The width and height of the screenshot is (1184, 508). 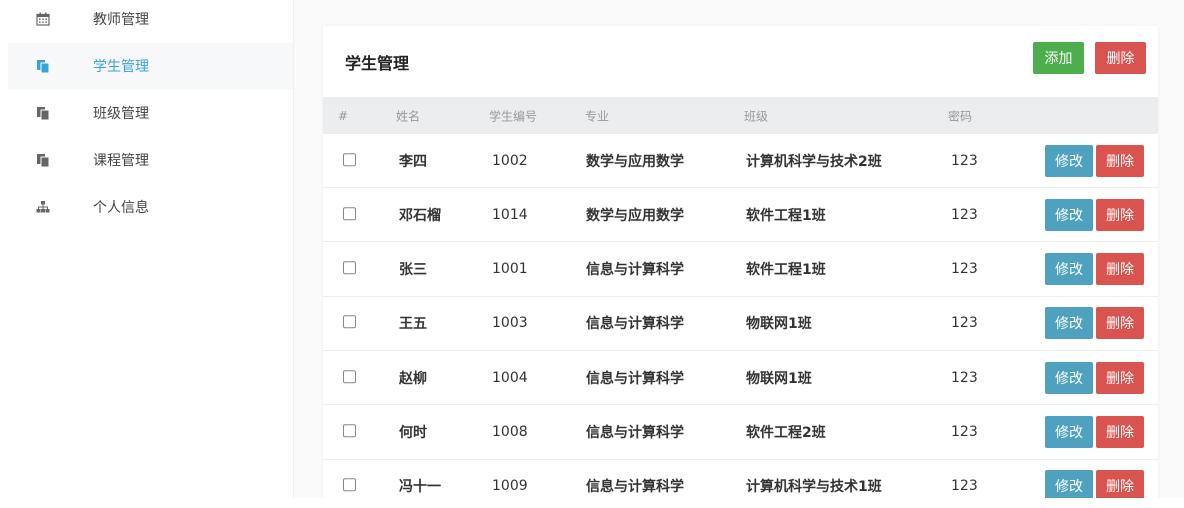 What do you see at coordinates (510, 432) in the screenshot?
I see `cell-student-id: 1008` at bounding box center [510, 432].